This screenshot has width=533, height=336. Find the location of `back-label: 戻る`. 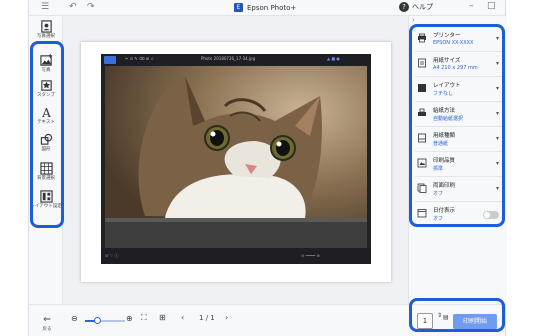

back-label: 戻る is located at coordinates (47, 329).